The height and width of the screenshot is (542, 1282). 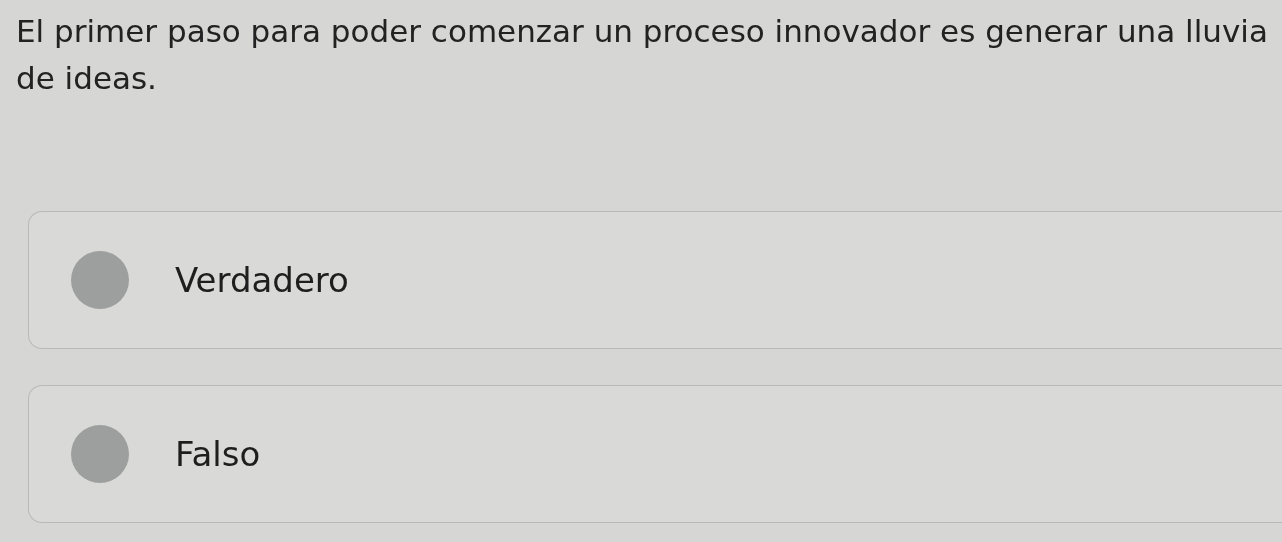 What do you see at coordinates (100, 280) in the screenshot?
I see `radio-button` at bounding box center [100, 280].